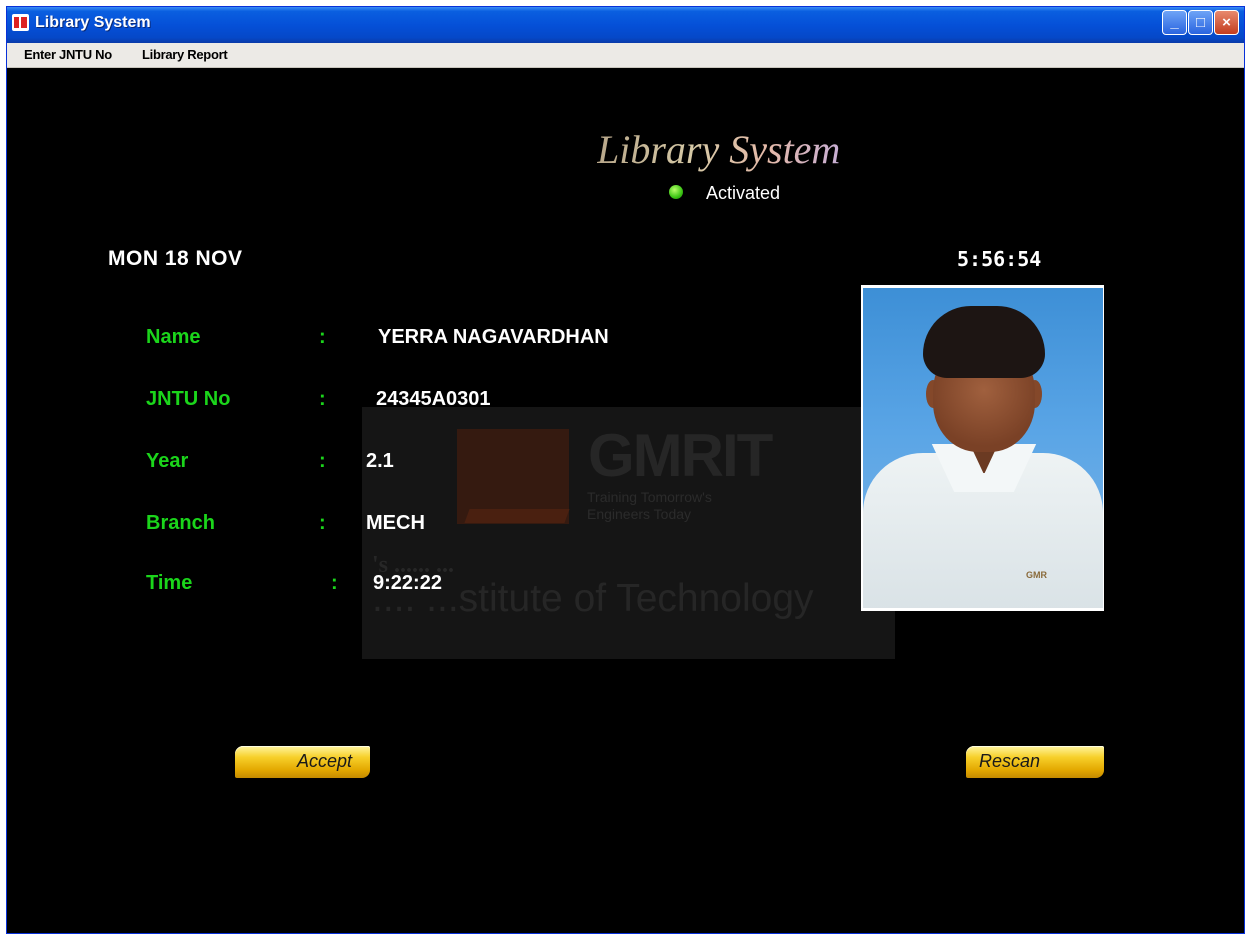 The width and height of the screenshot is (1250, 934). Describe the element at coordinates (395, 523) in the screenshot. I see `branch-value: MECH` at that location.